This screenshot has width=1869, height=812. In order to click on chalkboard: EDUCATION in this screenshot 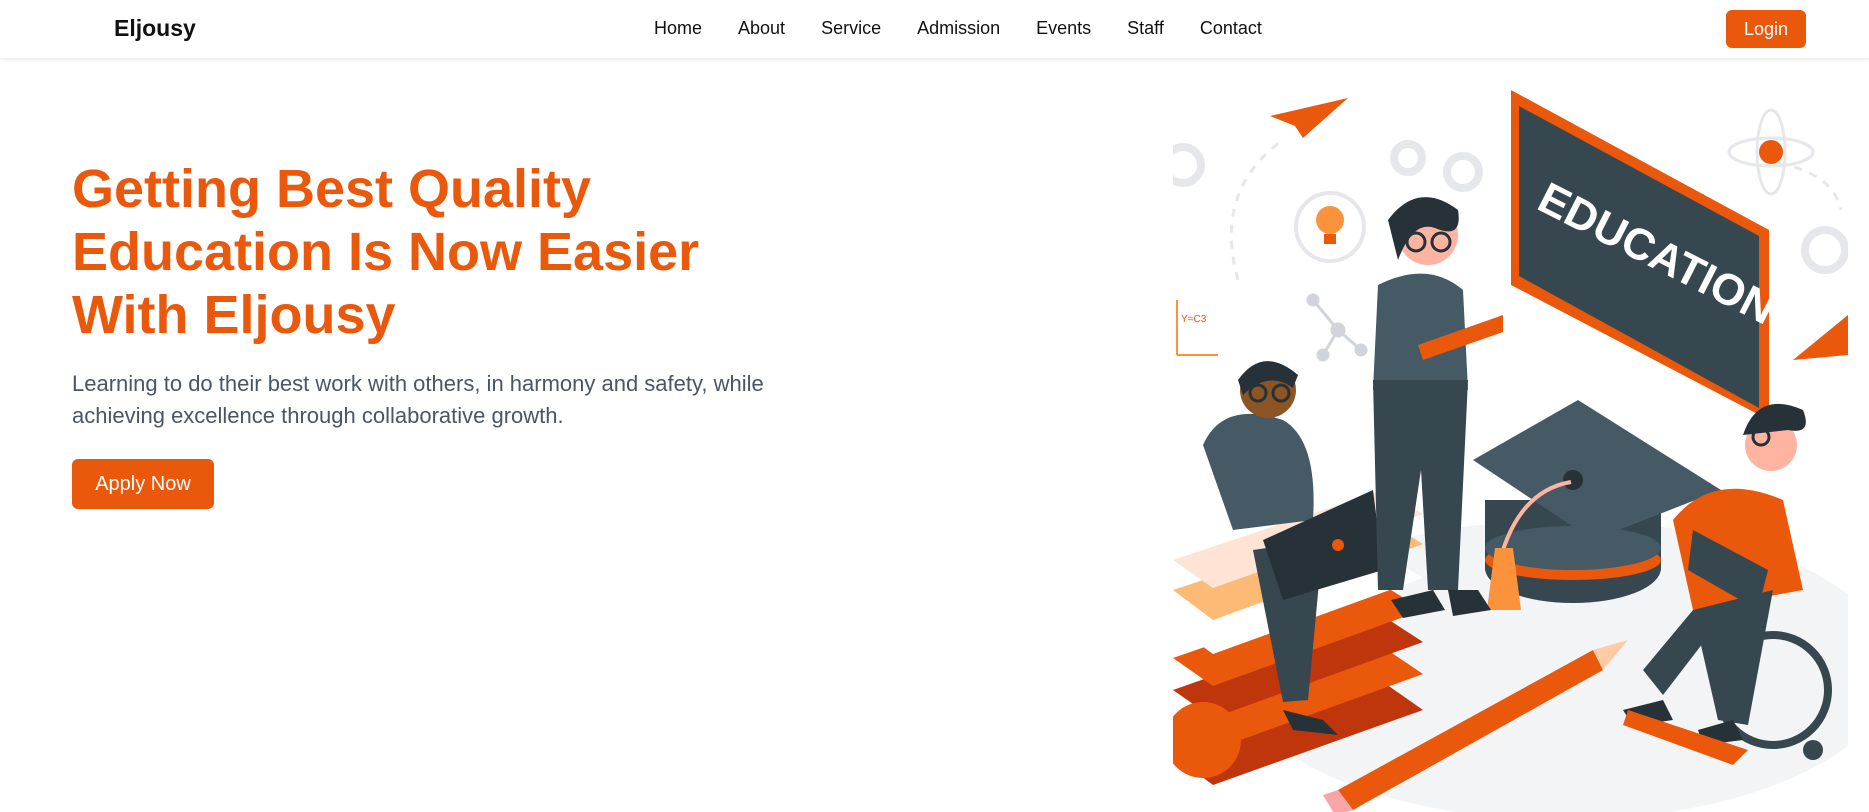, I will do `click(1647, 255)`.